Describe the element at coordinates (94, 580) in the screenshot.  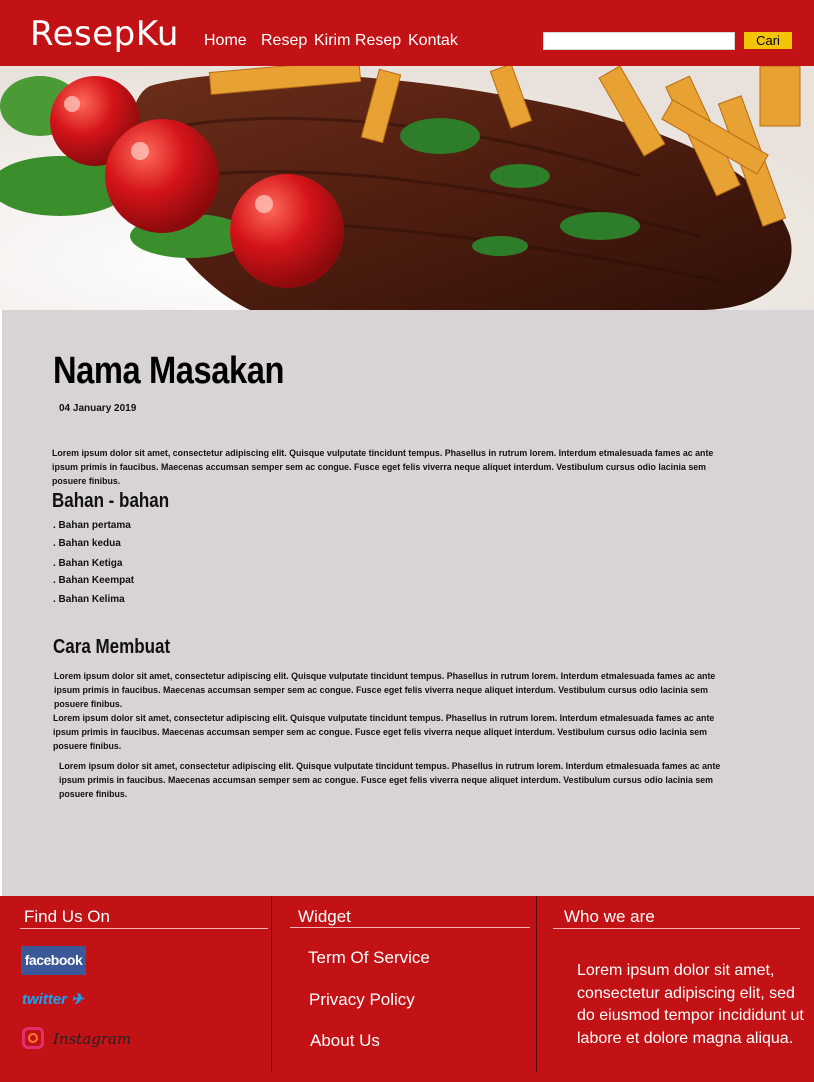
I see `ingredient-item: . Bahan Keempat` at that location.